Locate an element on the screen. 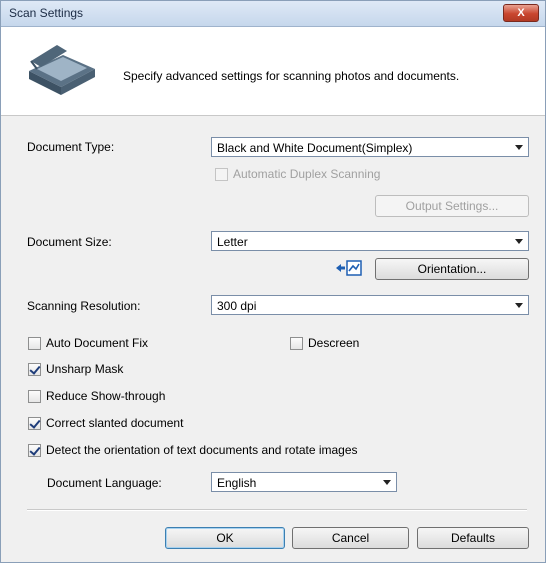 The image size is (546, 563). scanning-resolution-value: 300 dpi is located at coordinates (237, 306).